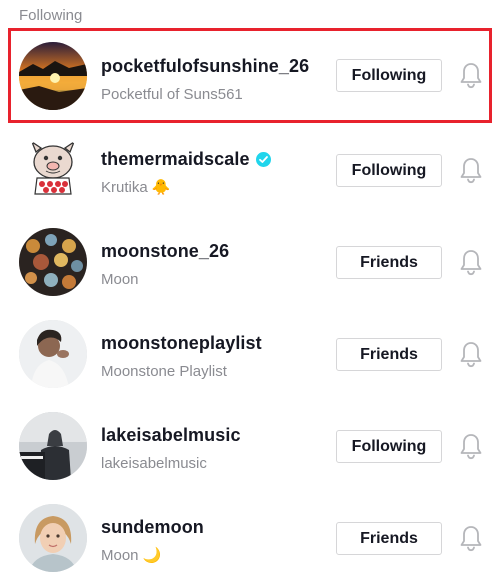  What do you see at coordinates (154, 463) in the screenshot?
I see `nickname-text: lakeisabelmusic` at bounding box center [154, 463].